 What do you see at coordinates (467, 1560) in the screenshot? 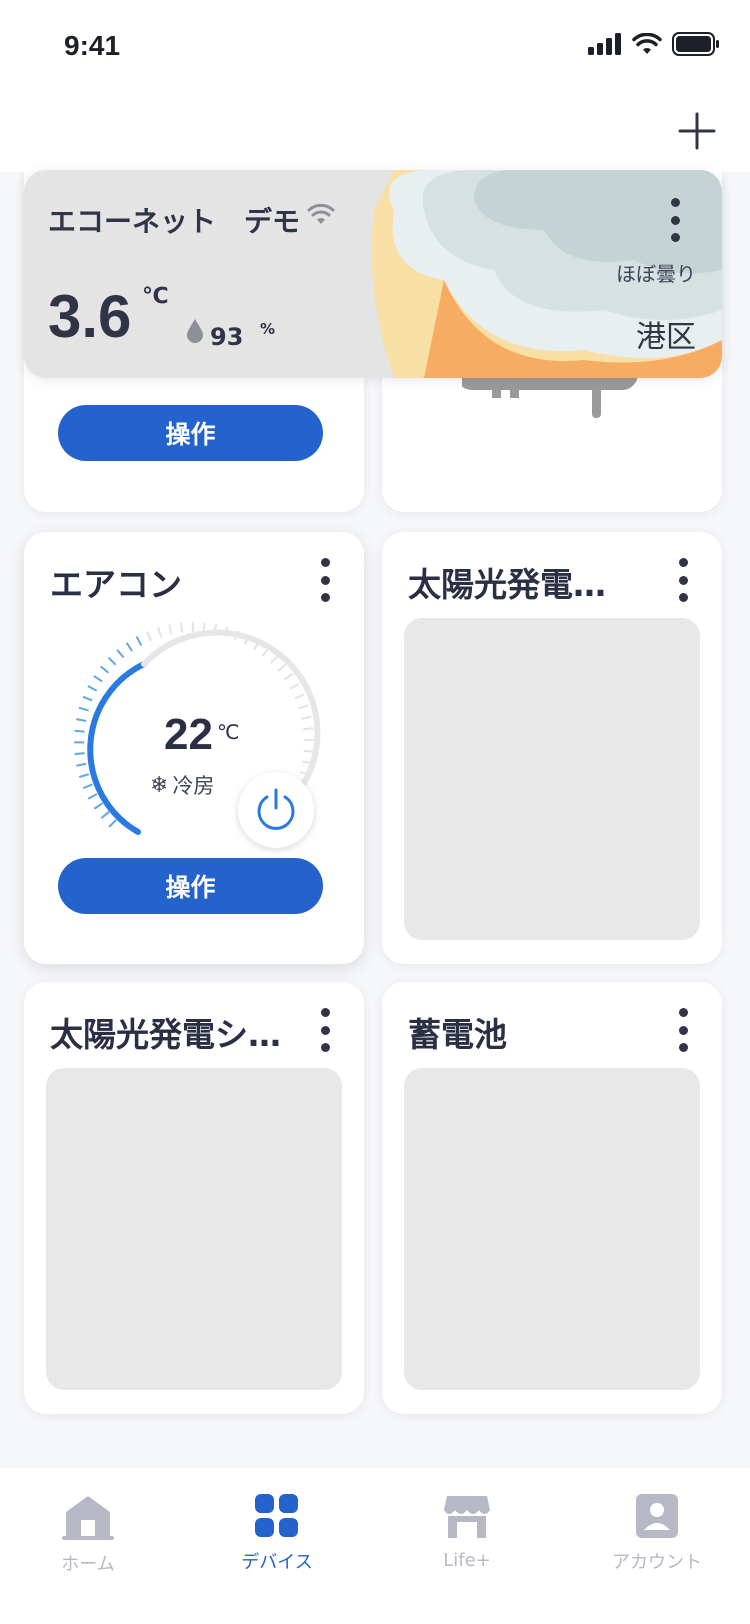
I see `tab-label: Life+` at bounding box center [467, 1560].